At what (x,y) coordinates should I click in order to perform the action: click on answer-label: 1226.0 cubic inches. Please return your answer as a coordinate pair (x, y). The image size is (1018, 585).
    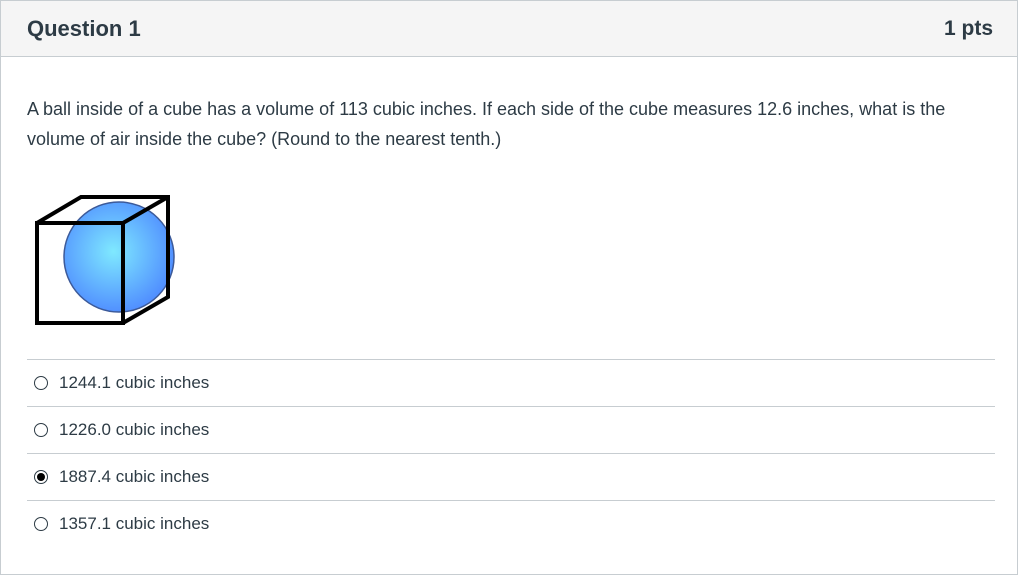
    Looking at the image, I should click on (134, 429).